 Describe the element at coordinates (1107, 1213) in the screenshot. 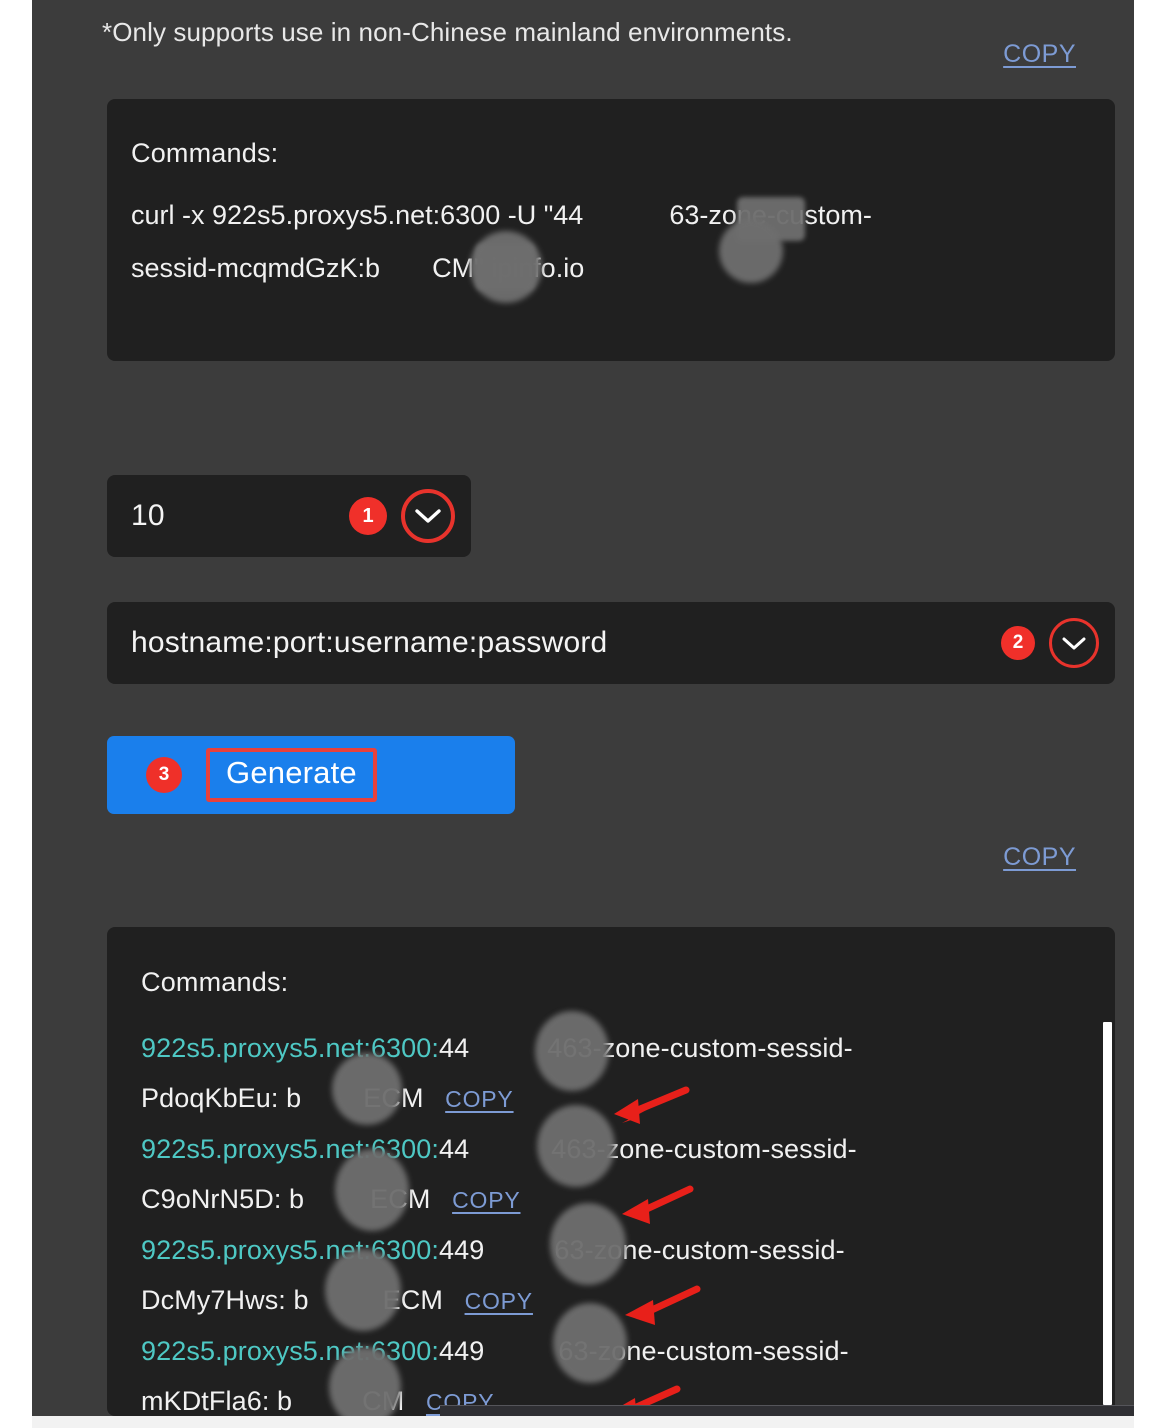

I see `results-scrollbar-thumb` at that location.